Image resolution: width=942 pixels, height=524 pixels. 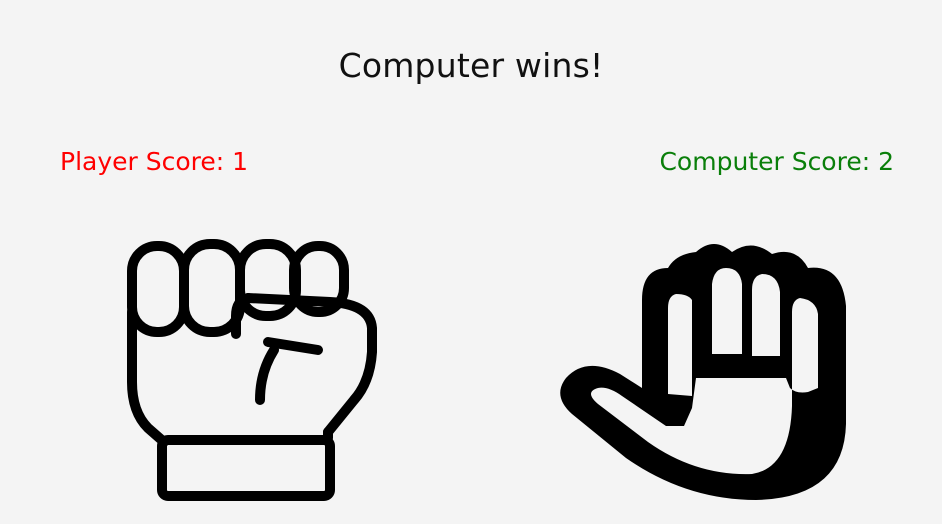 What do you see at coordinates (776, 161) in the screenshot?
I see `computer-score: Computer Score: 2` at bounding box center [776, 161].